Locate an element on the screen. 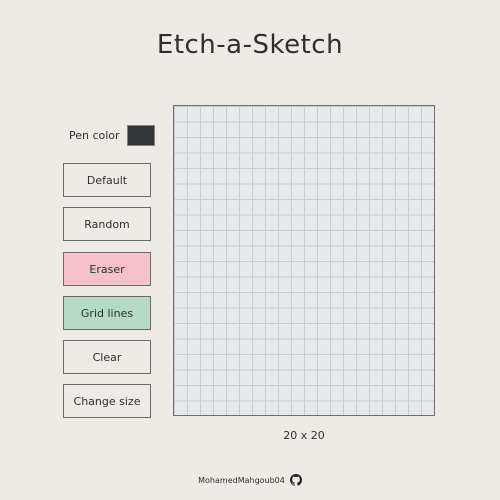  random-button: Random is located at coordinates (107, 224).